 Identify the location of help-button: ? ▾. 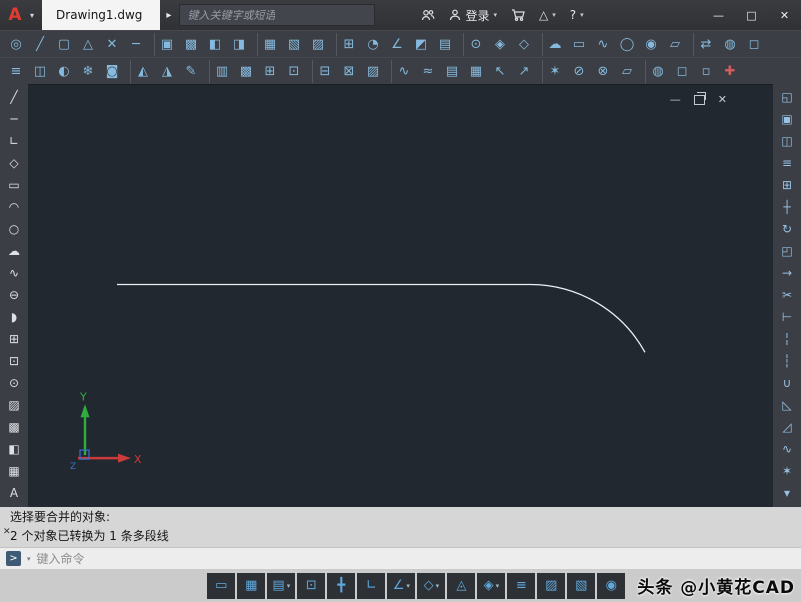
(577, 15).